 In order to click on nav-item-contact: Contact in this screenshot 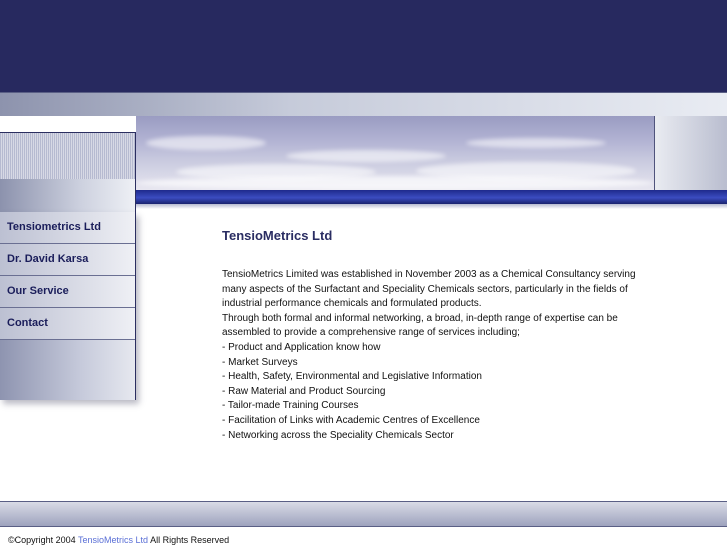, I will do `click(67, 324)`.